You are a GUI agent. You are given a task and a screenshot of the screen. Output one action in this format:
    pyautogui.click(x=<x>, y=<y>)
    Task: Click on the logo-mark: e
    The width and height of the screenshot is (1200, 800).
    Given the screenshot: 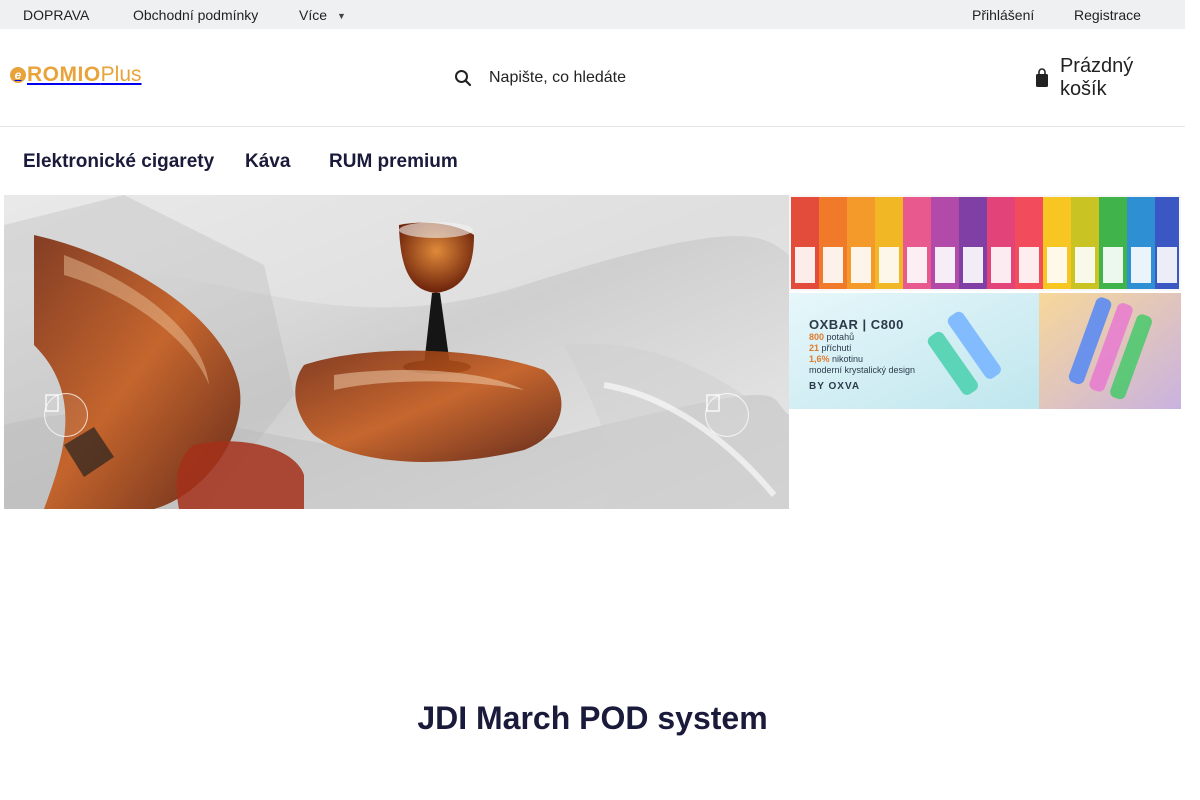 What is the action you would take?
    pyautogui.click(x=18, y=75)
    